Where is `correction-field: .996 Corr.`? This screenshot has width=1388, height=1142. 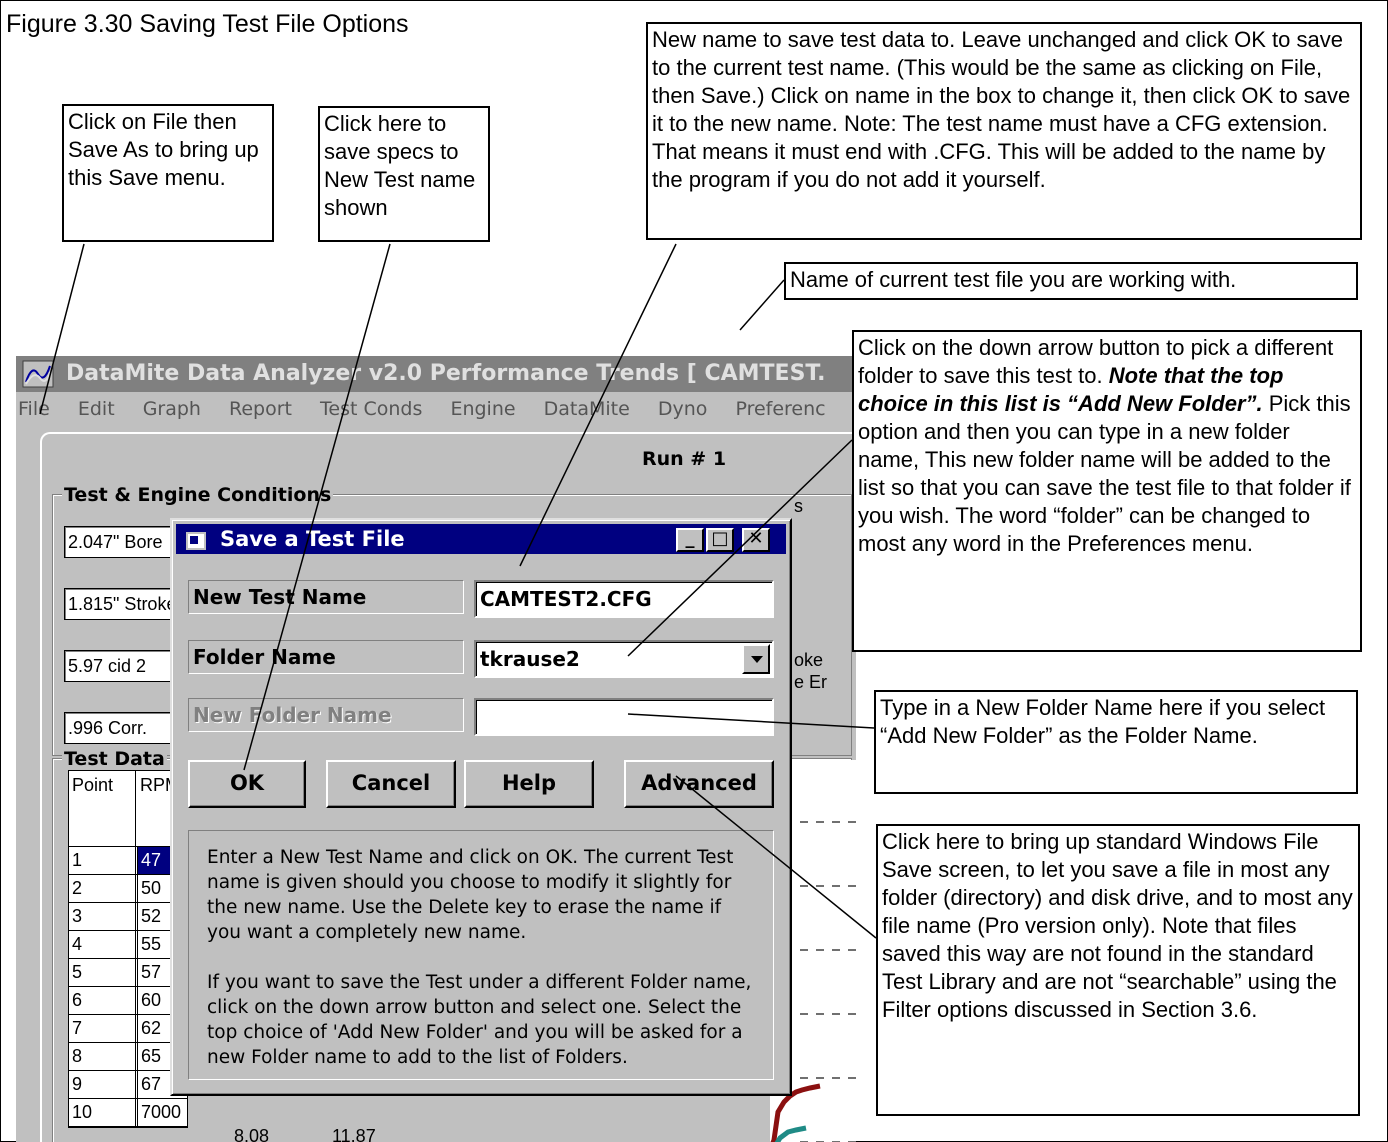 correction-field: .996 Corr. is located at coordinates (124, 728).